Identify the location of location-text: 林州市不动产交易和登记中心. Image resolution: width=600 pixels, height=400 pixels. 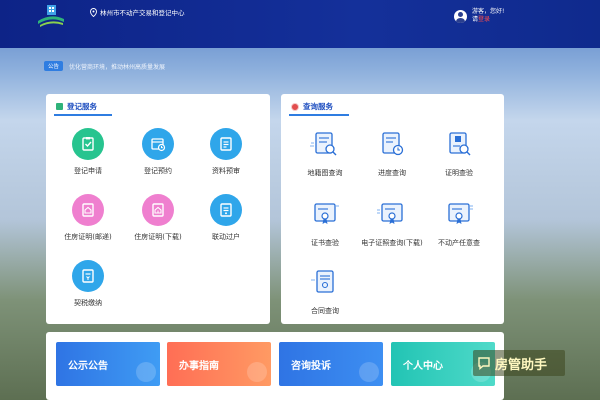
(142, 13).